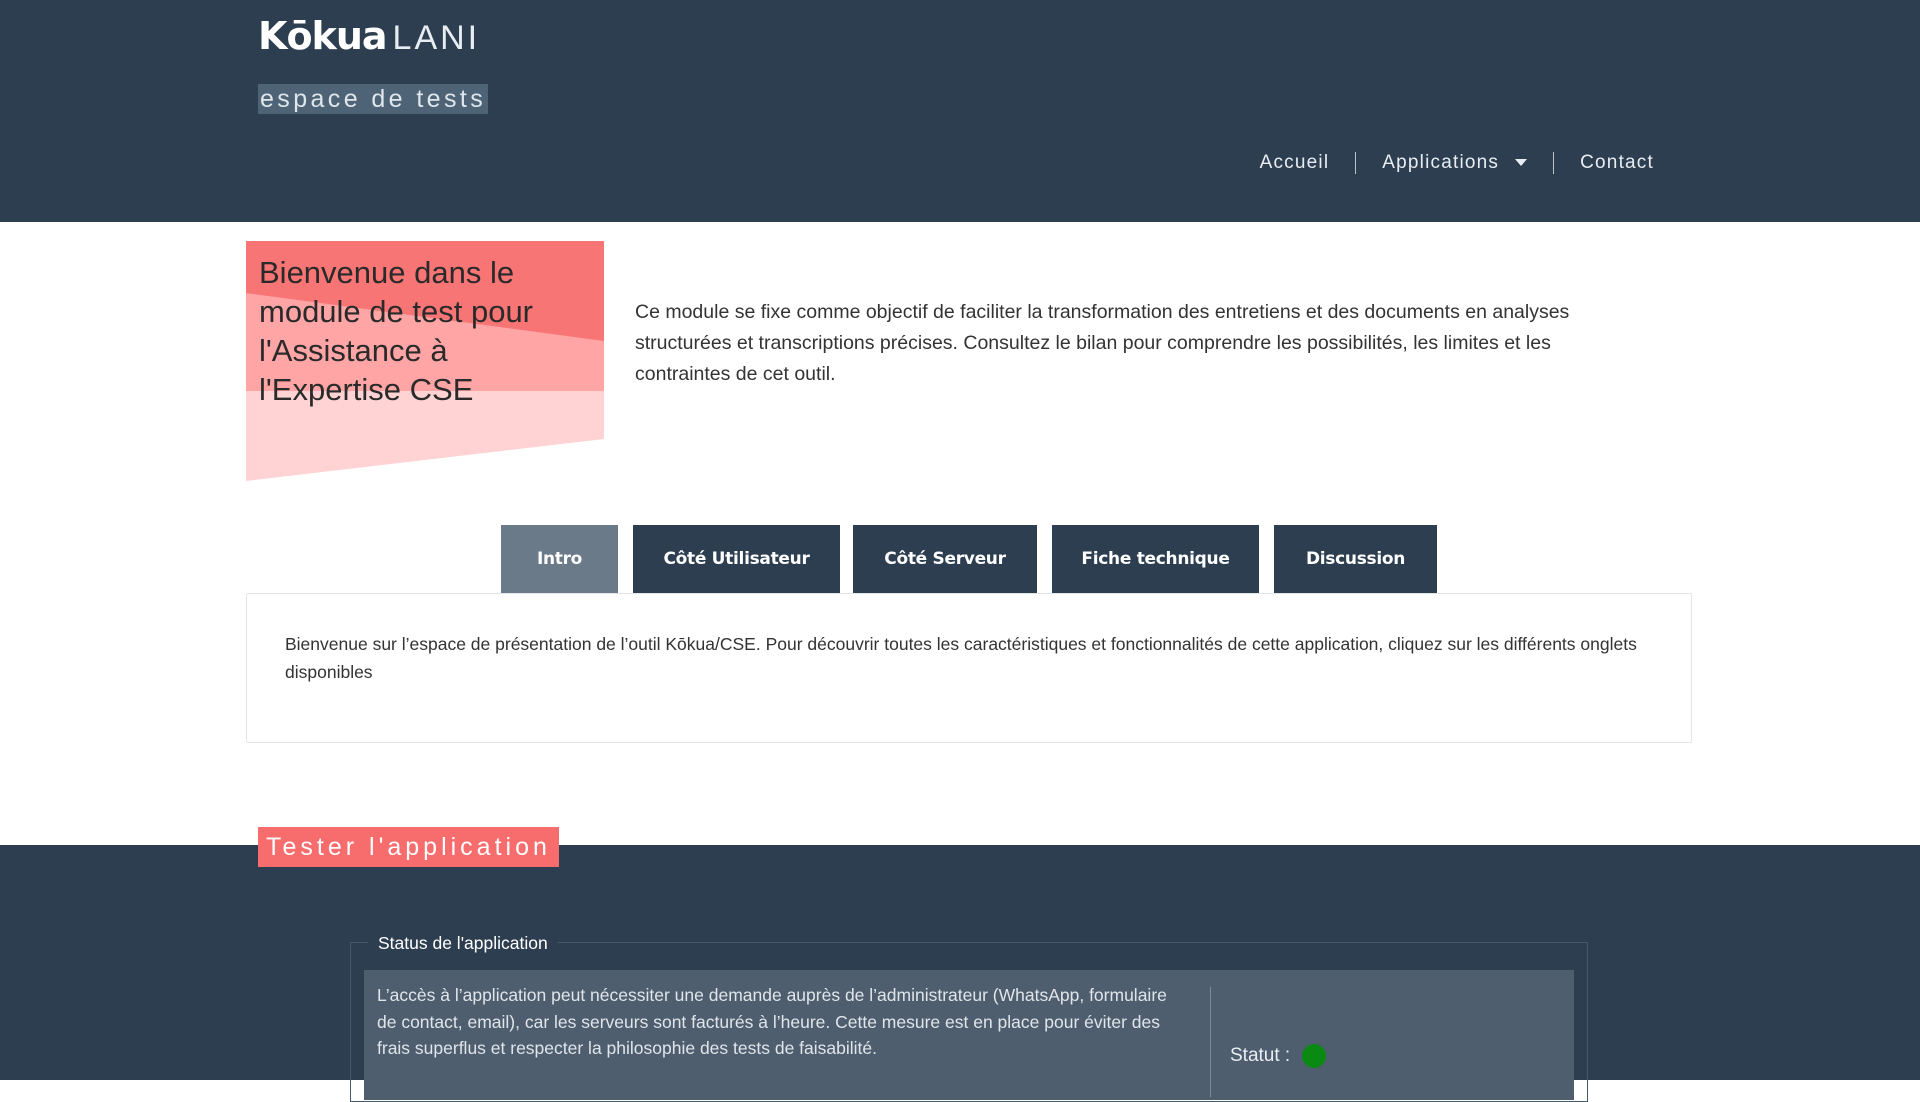 This screenshot has height=1102, width=1920. What do you see at coordinates (1355, 559) in the screenshot?
I see `tab-discussion: Discussion` at bounding box center [1355, 559].